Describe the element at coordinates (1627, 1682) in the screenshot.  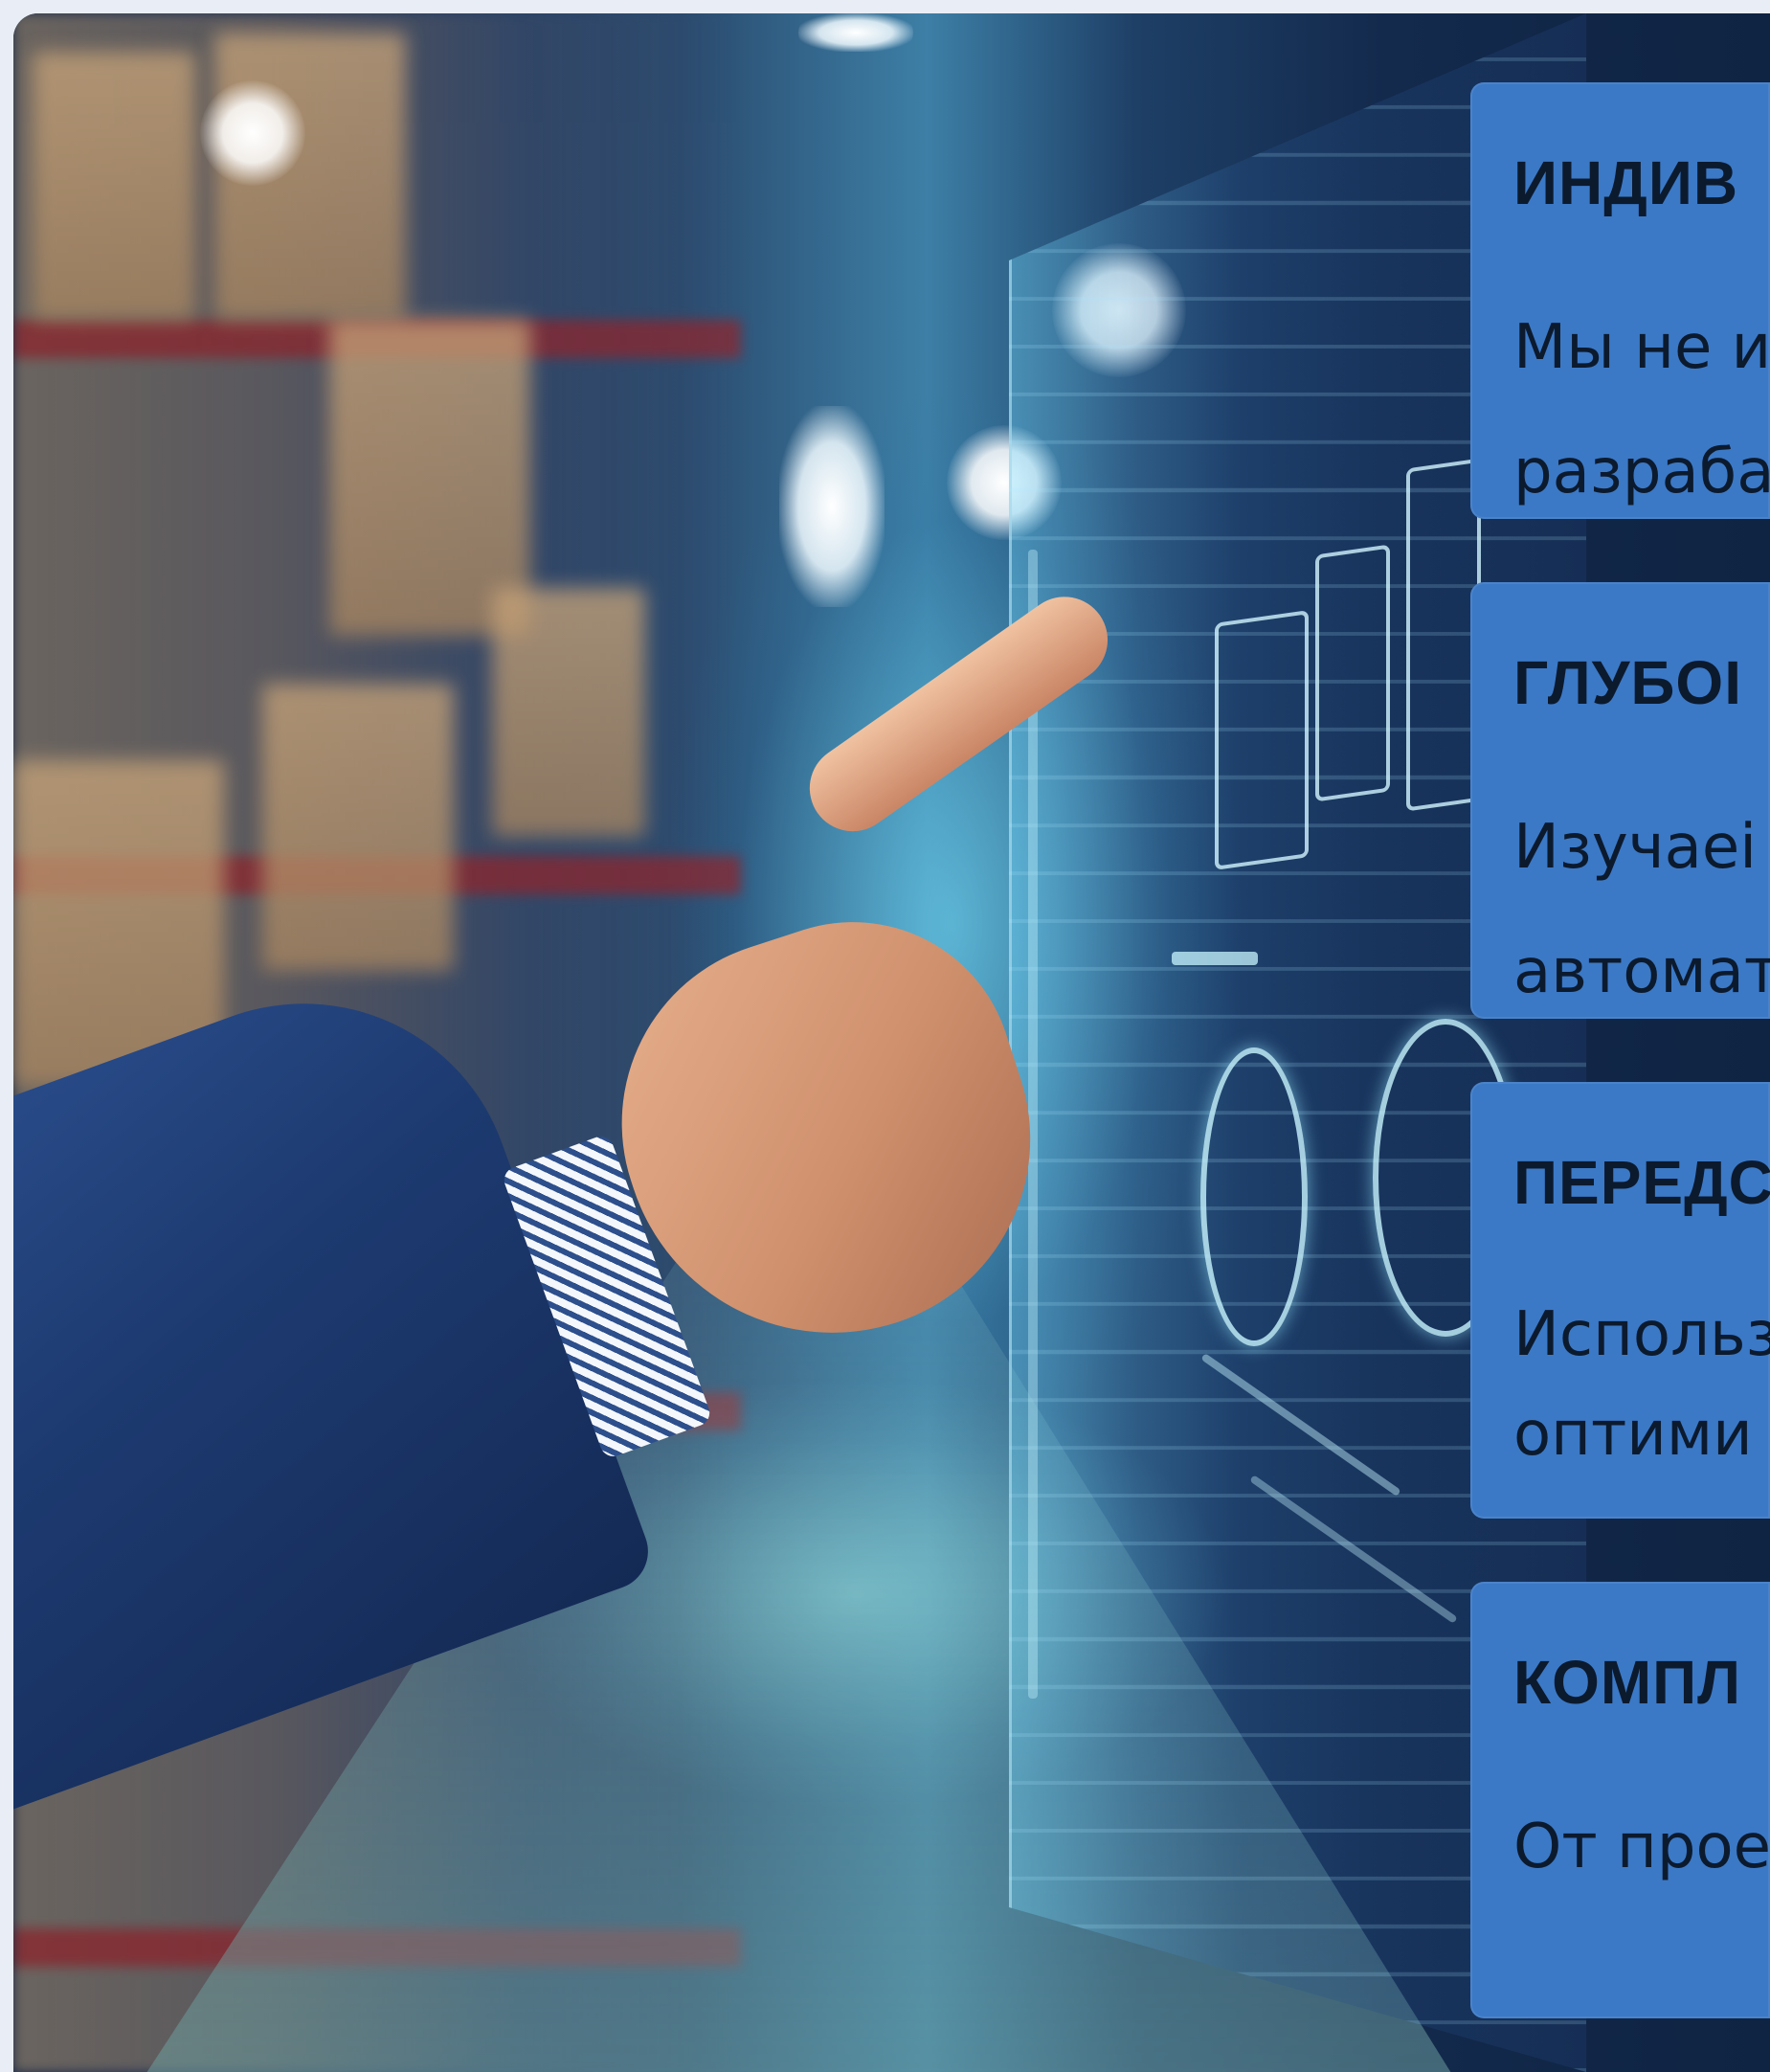
I see `feature-card-title: КОМПЛ` at that location.